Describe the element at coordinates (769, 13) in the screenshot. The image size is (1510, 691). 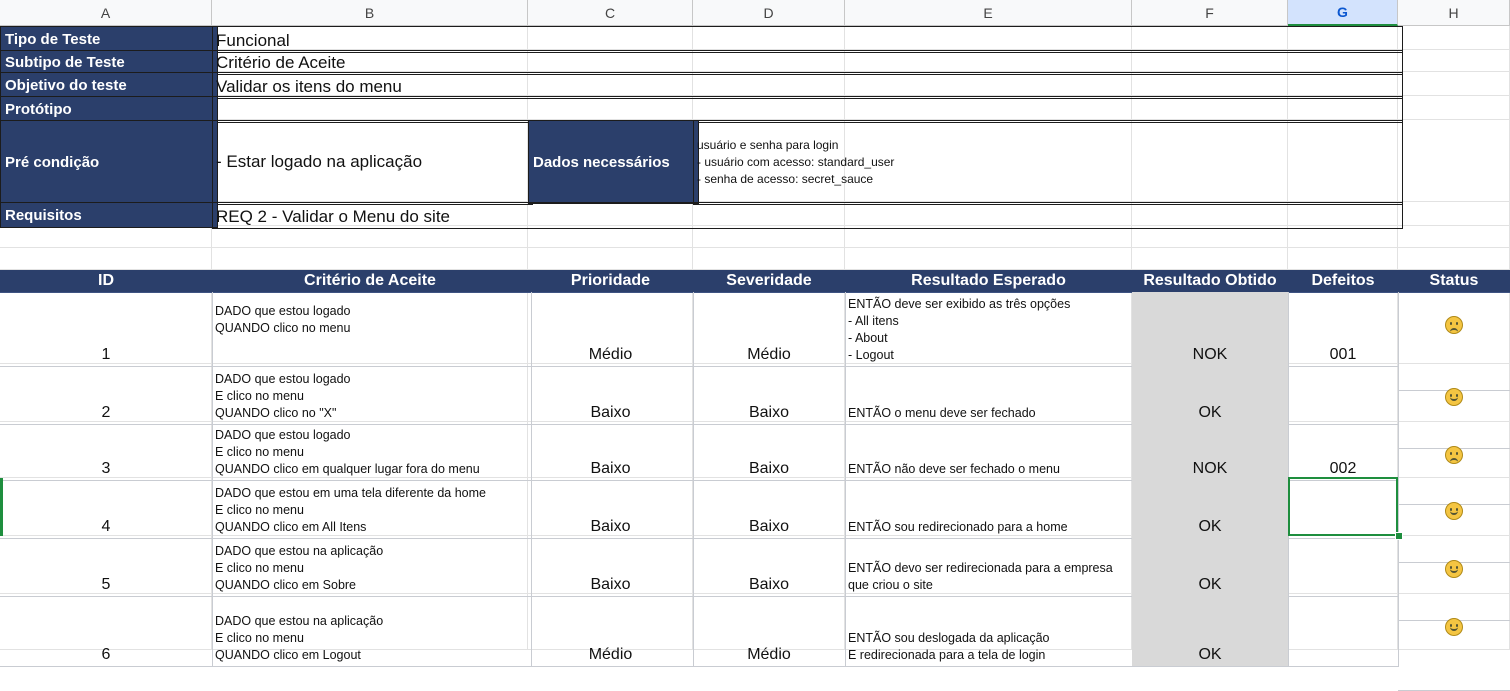
I see `column-header-d: D` at that location.